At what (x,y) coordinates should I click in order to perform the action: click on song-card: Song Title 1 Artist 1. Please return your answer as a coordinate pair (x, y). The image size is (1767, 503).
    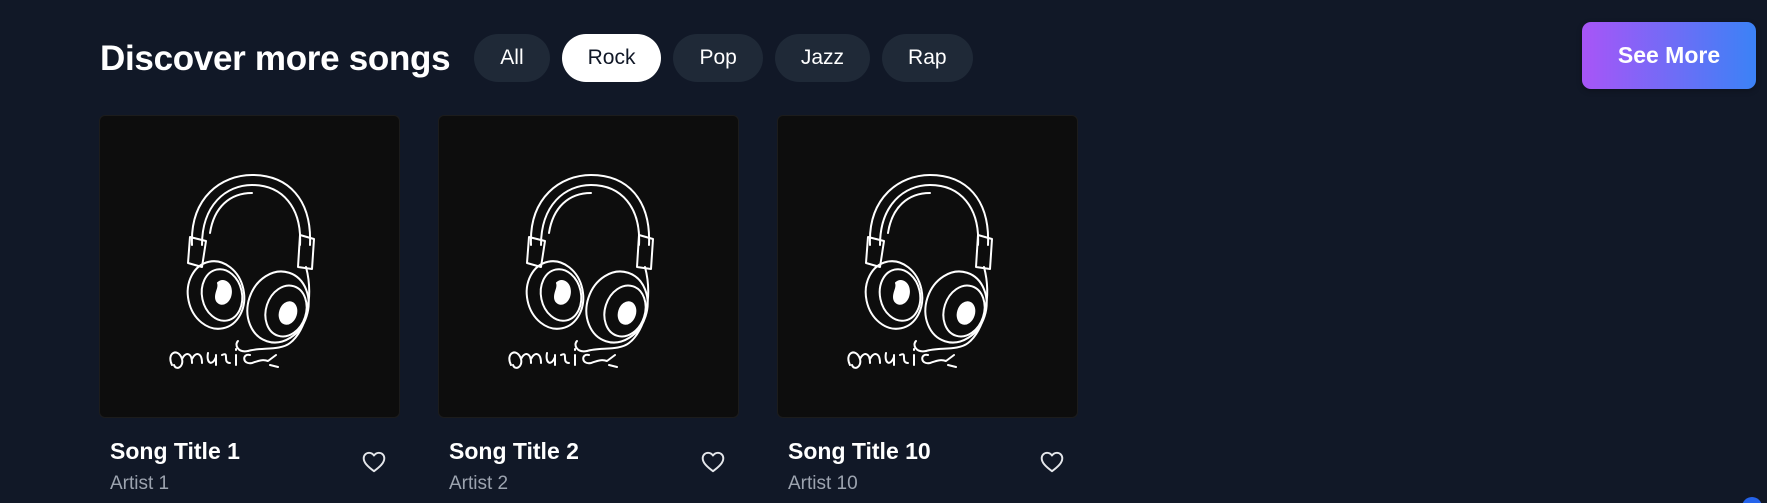
    Looking at the image, I should click on (249, 309).